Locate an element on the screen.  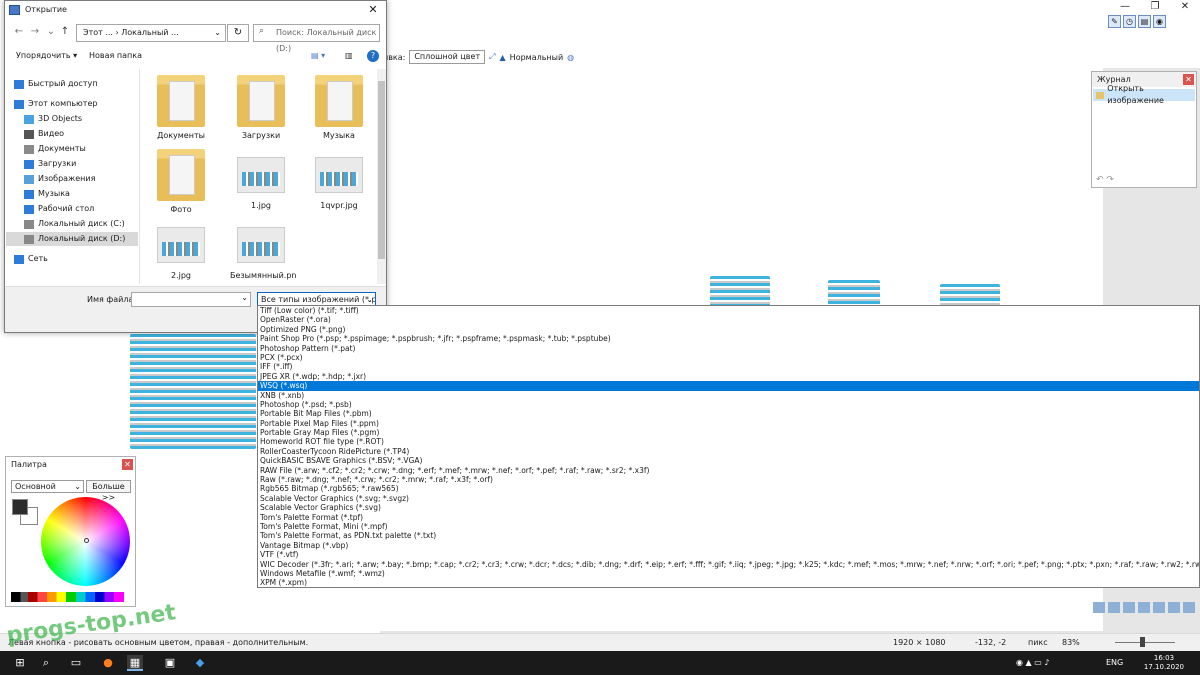
filetype-option: QuickBASIC BSAVE Graphics (*.BSV; *.VGA) is located at coordinates (728, 460).